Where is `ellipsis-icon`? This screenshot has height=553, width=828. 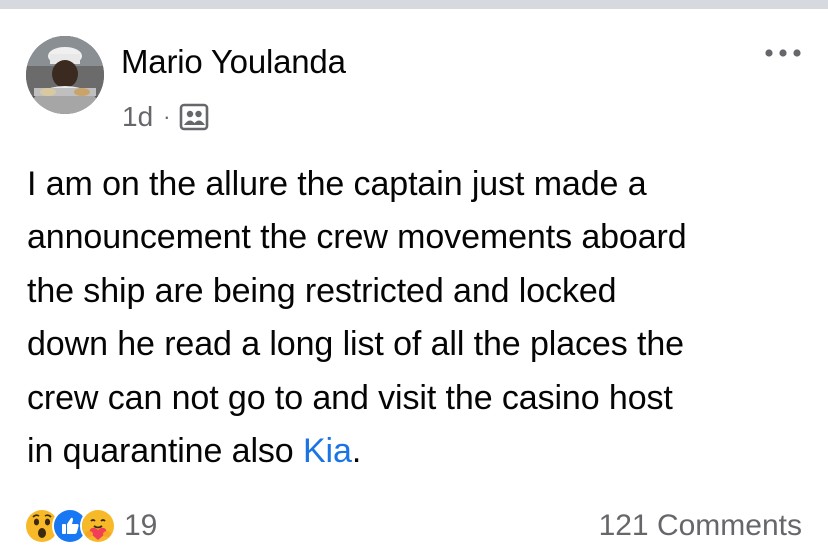
ellipsis-icon is located at coordinates (783, 53).